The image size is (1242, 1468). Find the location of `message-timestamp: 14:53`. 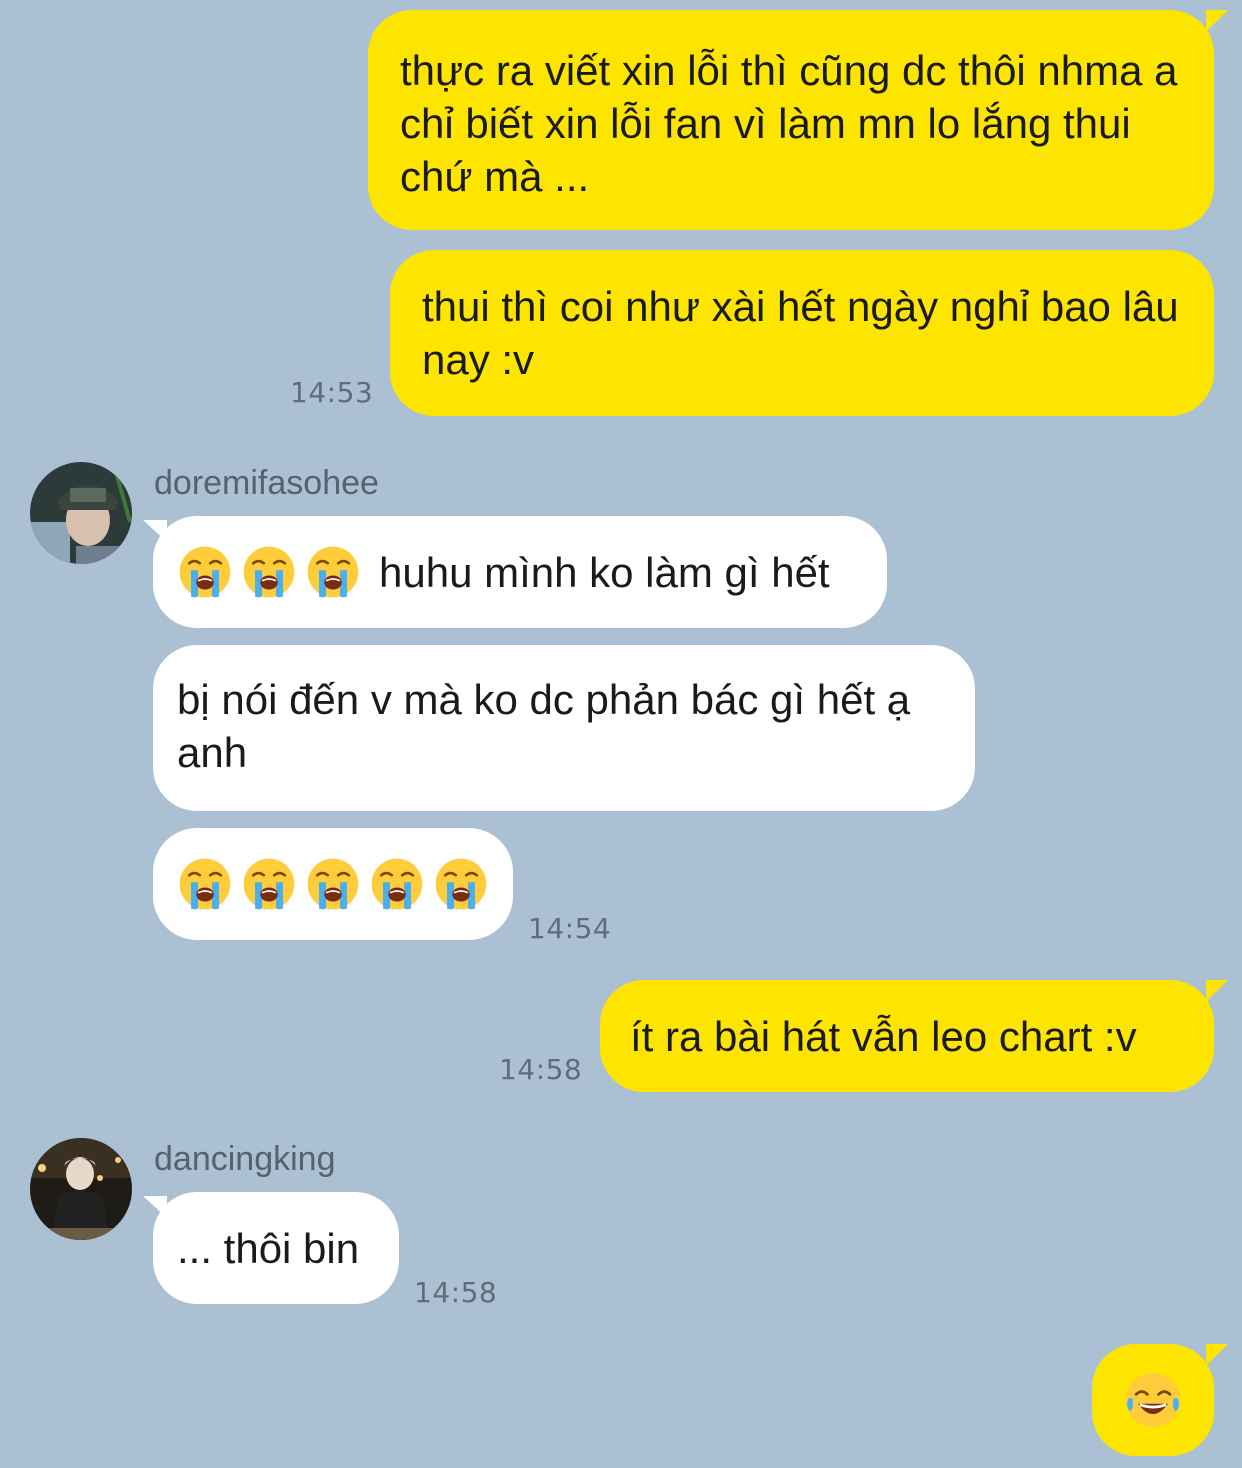

message-timestamp: 14:53 is located at coordinates (332, 392).